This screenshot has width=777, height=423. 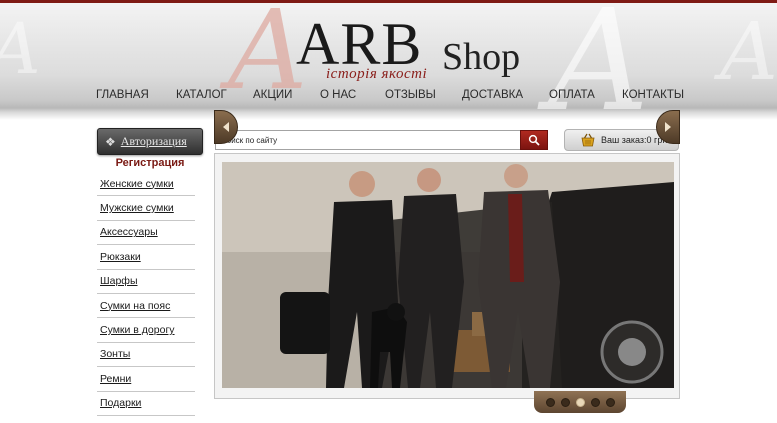 I want to click on nav-item-home: ГЛАВНАЯ, so click(x=122, y=95).